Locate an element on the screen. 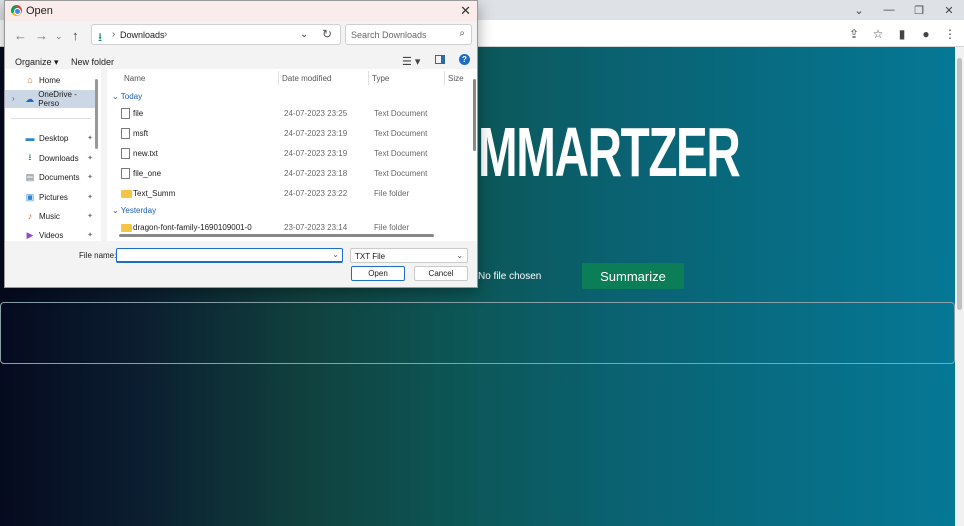 This screenshot has width=964, height=526. nav-item-pictures: ▣ Pictures ✦ is located at coordinates (50, 197).